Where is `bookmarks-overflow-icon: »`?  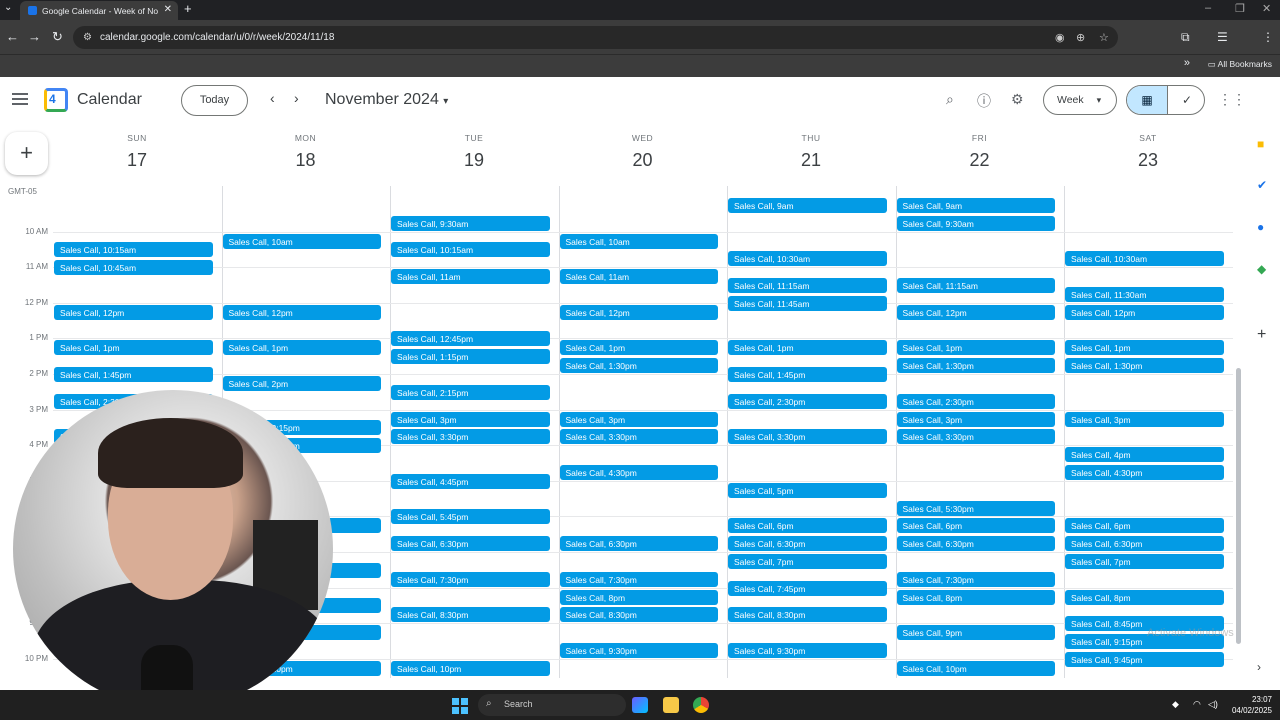 bookmarks-overflow-icon: » is located at coordinates (1187, 63).